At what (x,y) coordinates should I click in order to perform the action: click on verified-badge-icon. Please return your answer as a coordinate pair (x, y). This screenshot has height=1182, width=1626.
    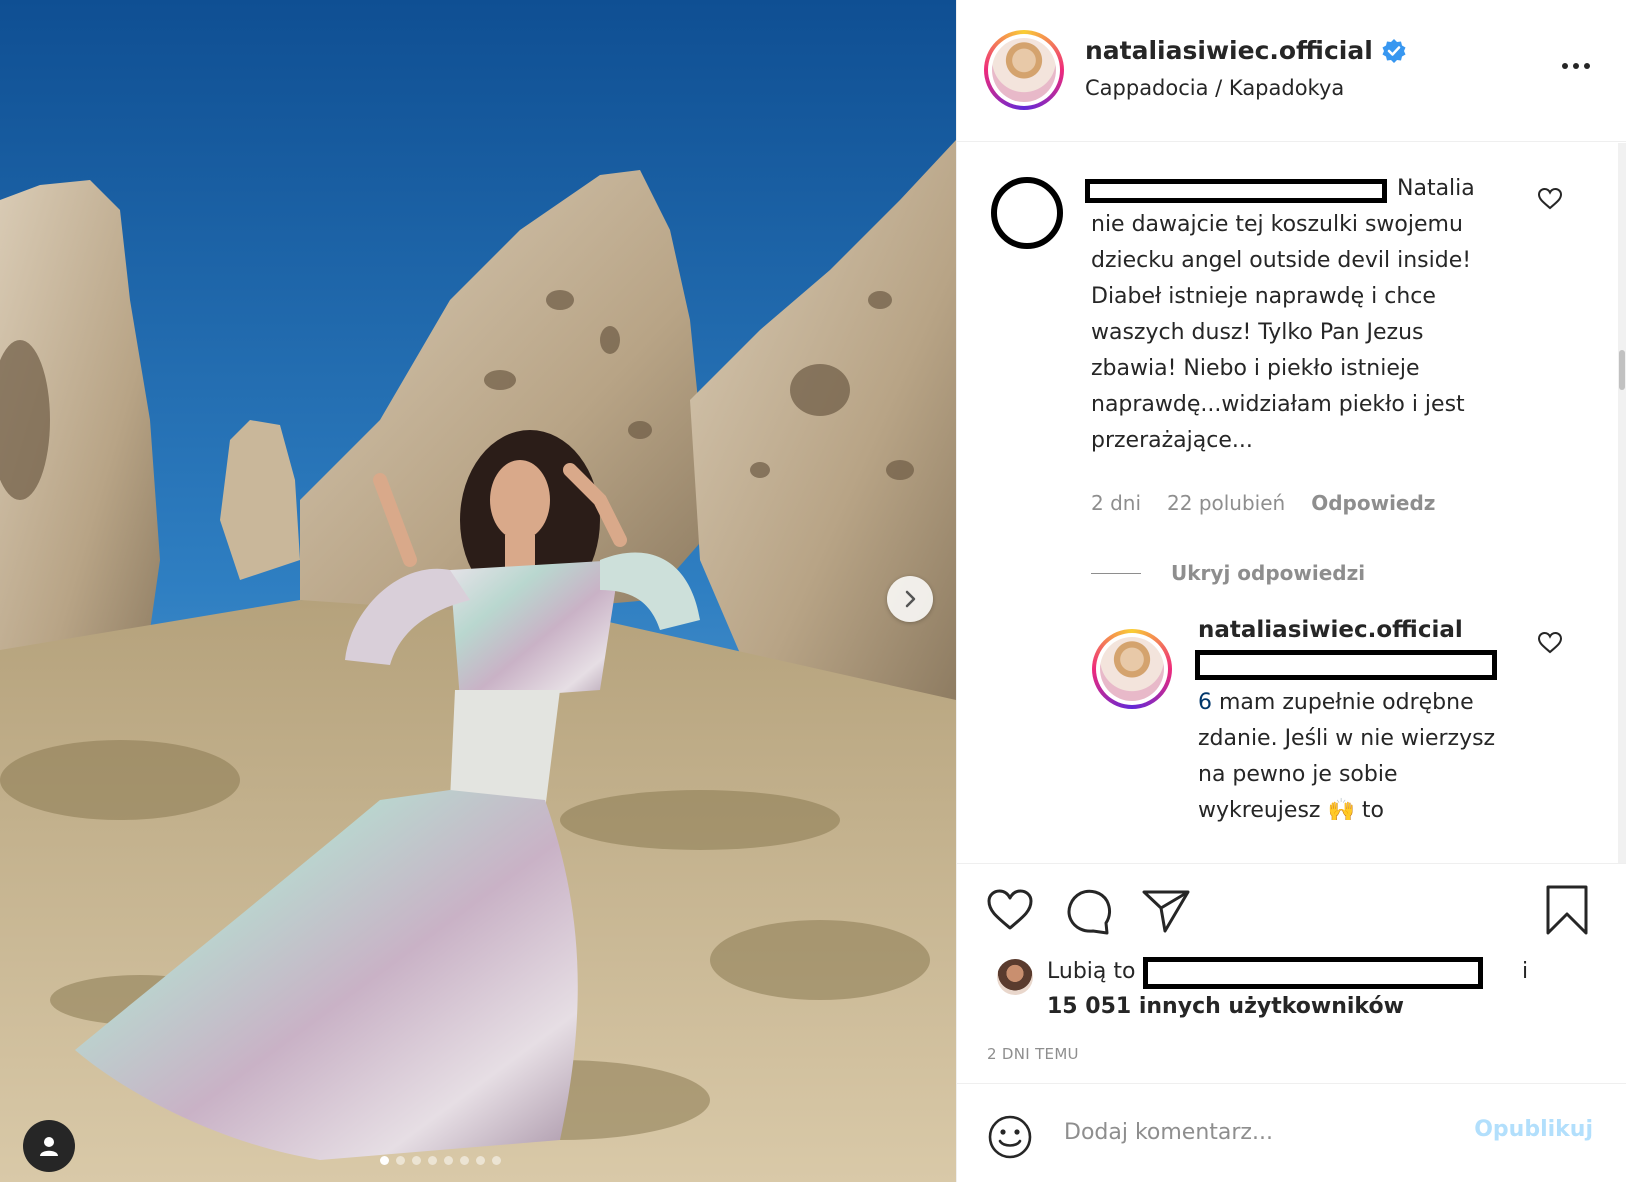
    Looking at the image, I should click on (1394, 50).